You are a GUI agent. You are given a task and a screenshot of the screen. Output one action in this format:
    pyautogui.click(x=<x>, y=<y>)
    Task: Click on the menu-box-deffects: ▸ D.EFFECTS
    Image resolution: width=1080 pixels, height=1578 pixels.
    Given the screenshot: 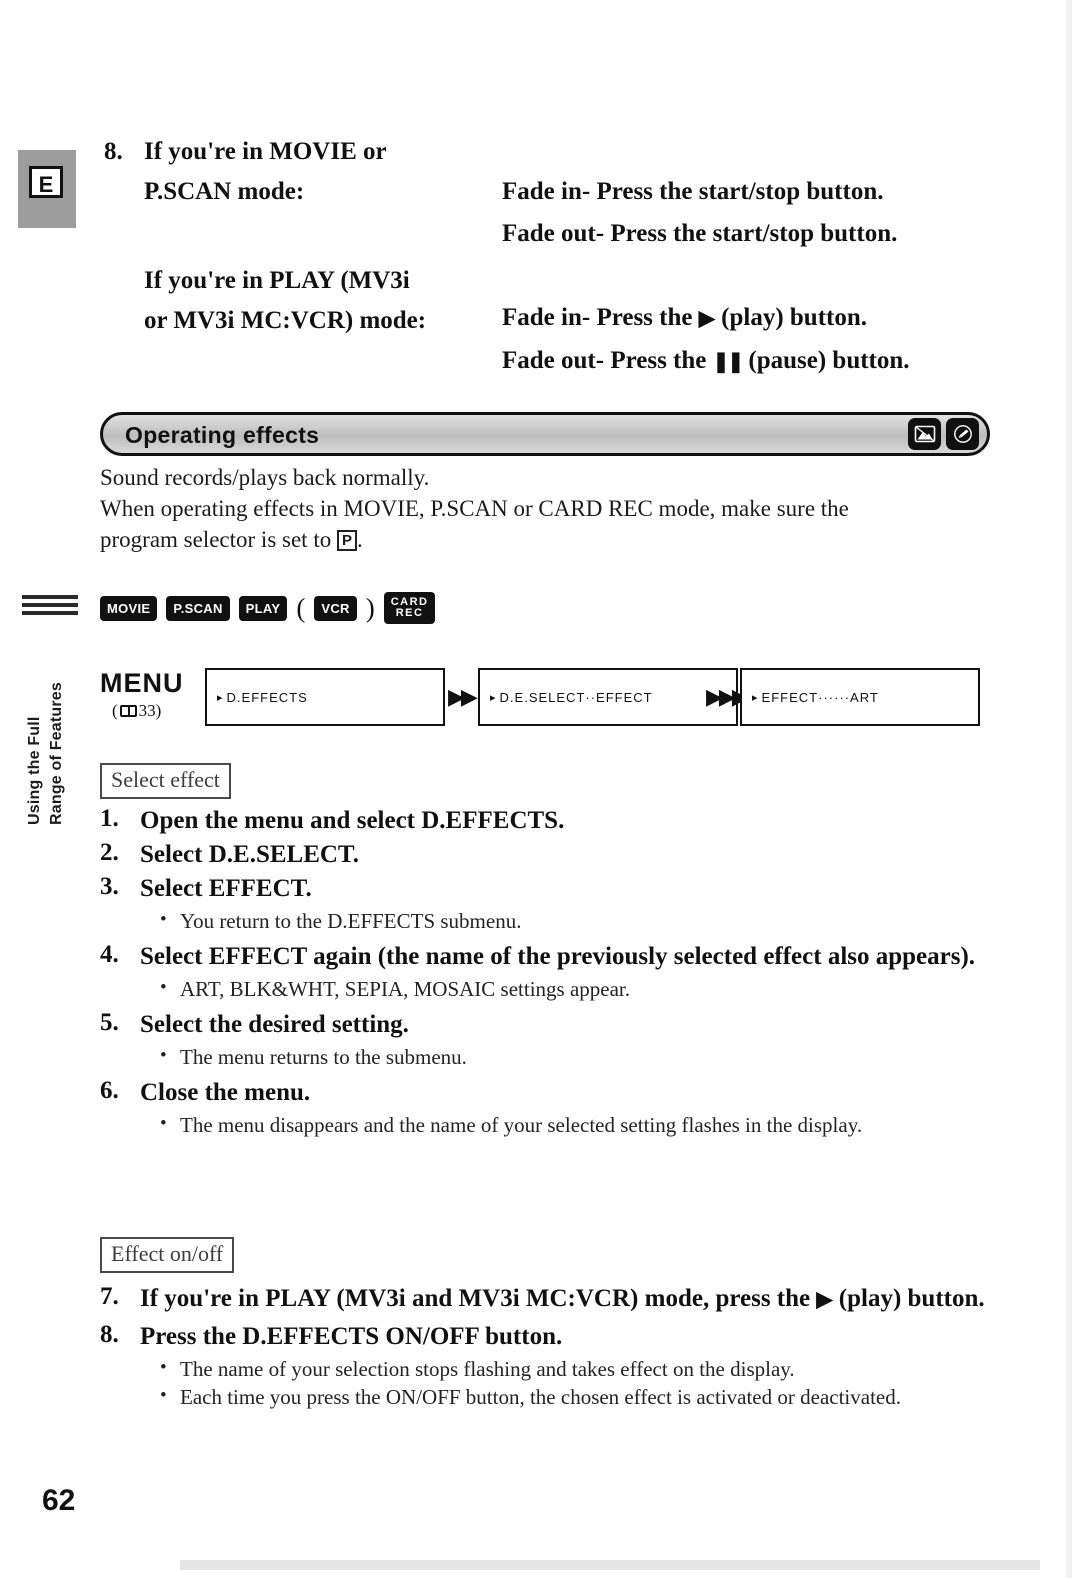 What is the action you would take?
    pyautogui.click(x=325, y=697)
    